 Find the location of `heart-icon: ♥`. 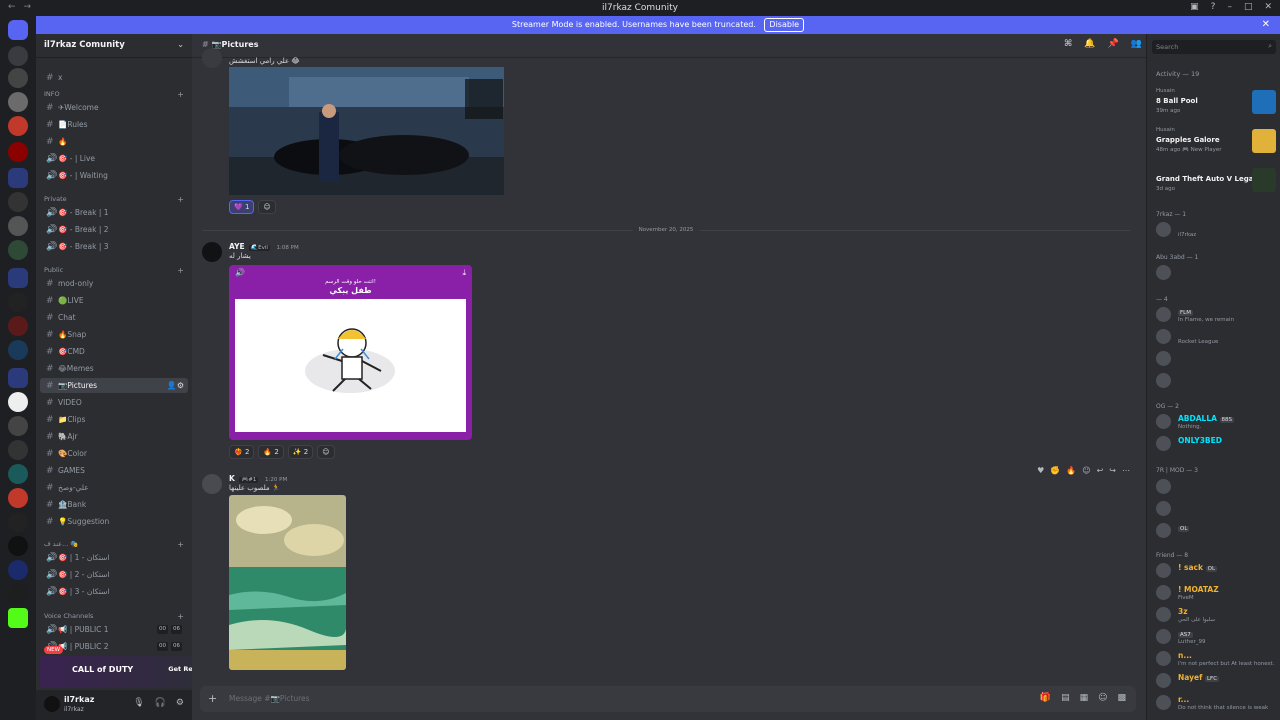

heart-icon: ♥ is located at coordinates (1040, 470).